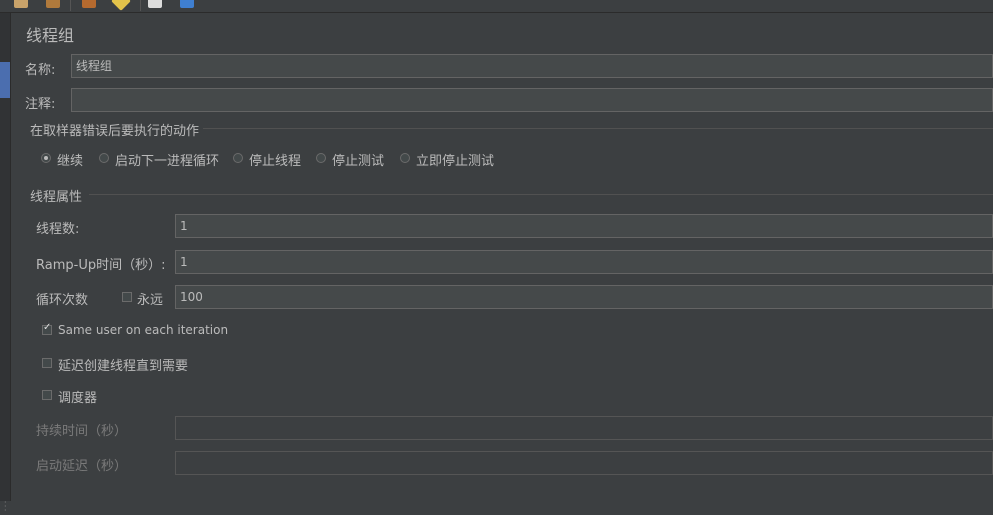  What do you see at coordinates (82, 466) in the screenshot?
I see `startup-delay-label: 启动延迟（秒）` at bounding box center [82, 466].